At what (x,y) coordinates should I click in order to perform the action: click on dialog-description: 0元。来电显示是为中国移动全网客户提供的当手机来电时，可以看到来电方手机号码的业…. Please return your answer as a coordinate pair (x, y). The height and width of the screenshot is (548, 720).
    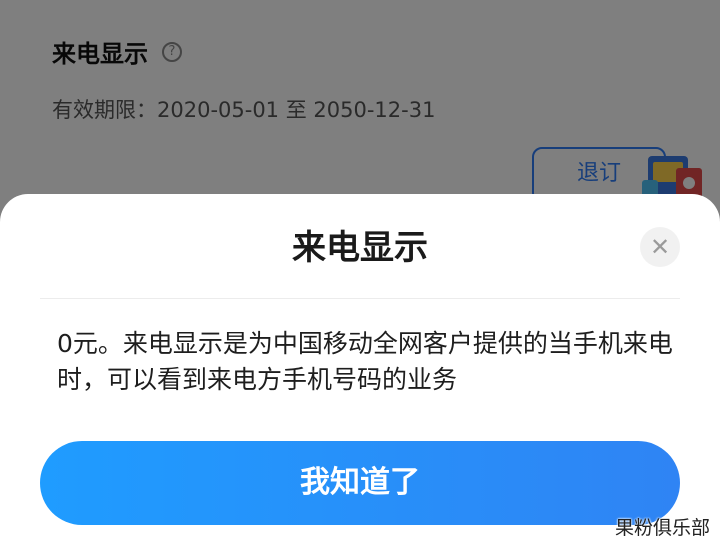
    Looking at the image, I should click on (365, 361).